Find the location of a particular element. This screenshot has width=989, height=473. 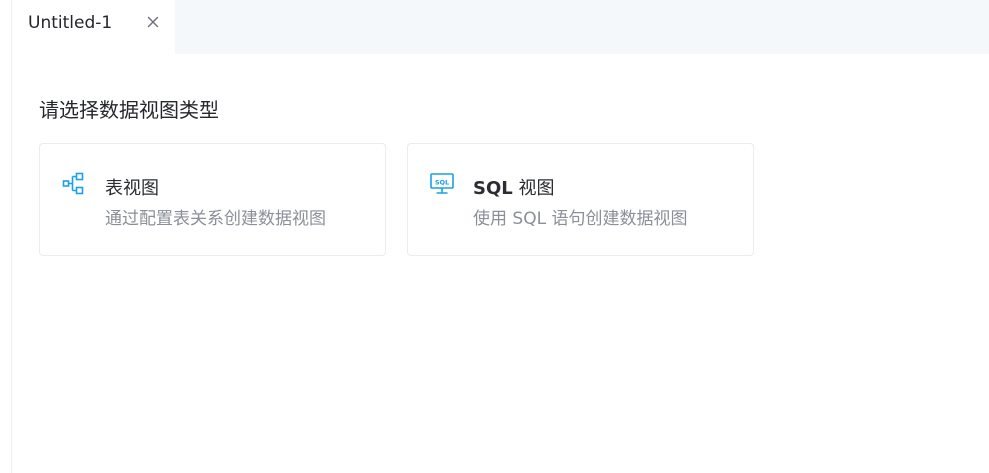

sql-monitor-icon: SQL is located at coordinates (442, 184).